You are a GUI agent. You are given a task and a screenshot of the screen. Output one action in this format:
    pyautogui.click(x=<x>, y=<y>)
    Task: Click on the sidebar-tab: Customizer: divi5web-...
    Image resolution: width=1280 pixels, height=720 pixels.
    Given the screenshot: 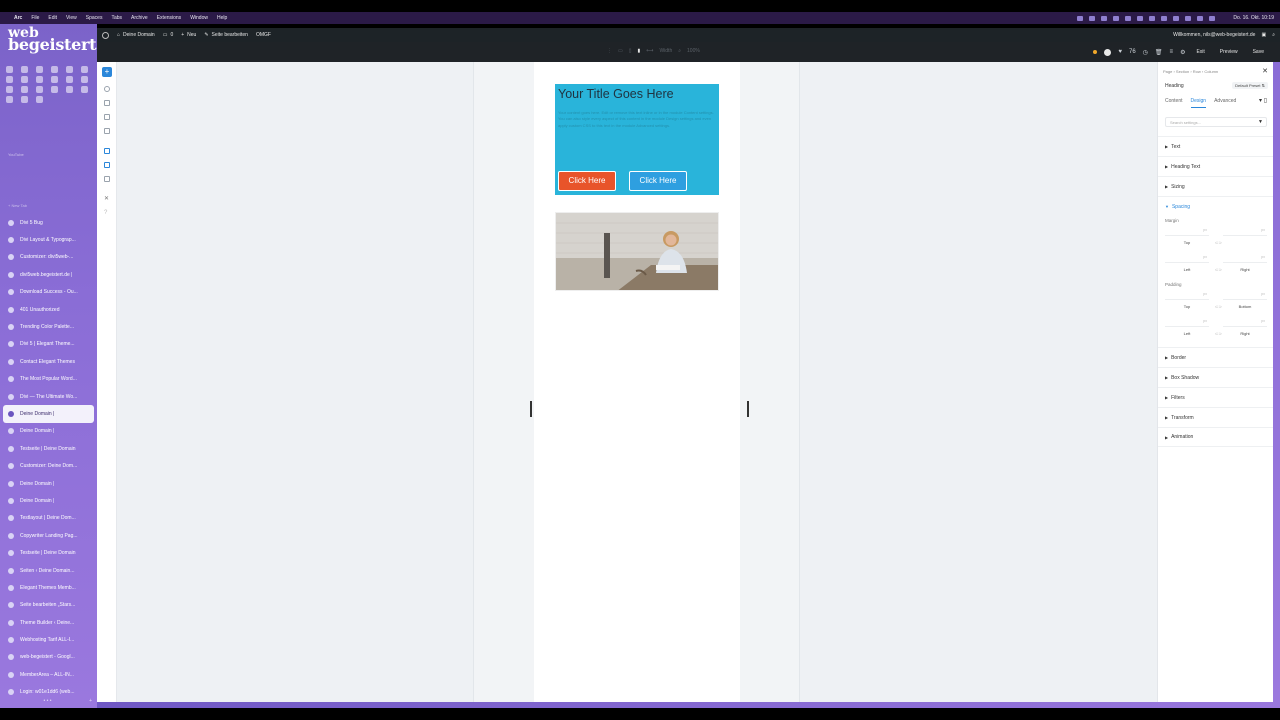 What is the action you would take?
    pyautogui.click(x=48, y=257)
    